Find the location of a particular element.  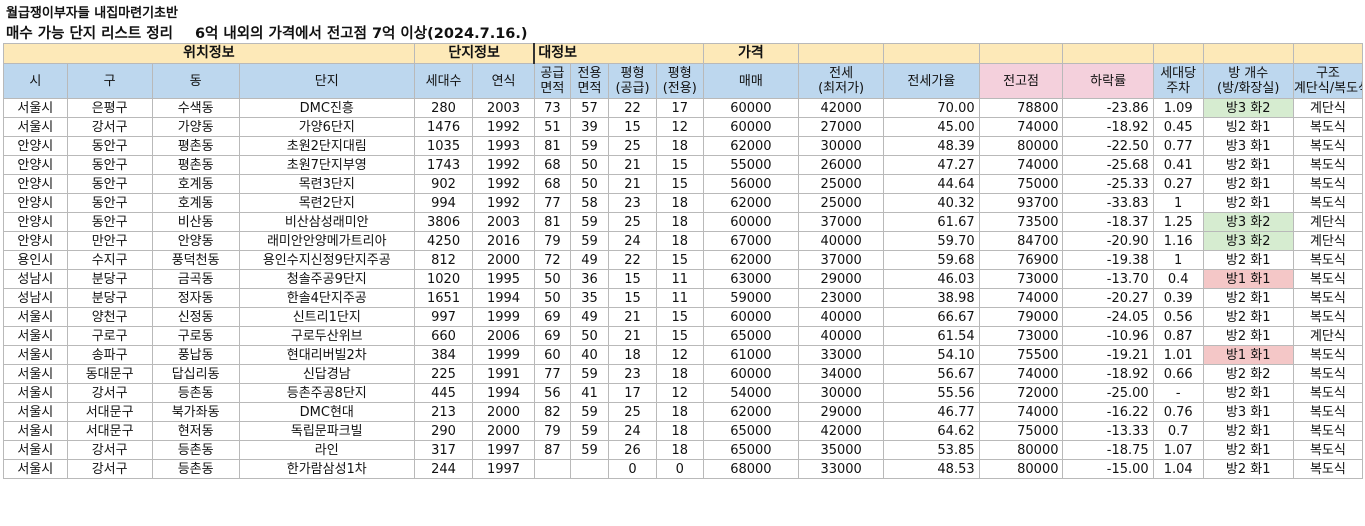

cell-previous-peak: 74000 is located at coordinates (1021, 374).